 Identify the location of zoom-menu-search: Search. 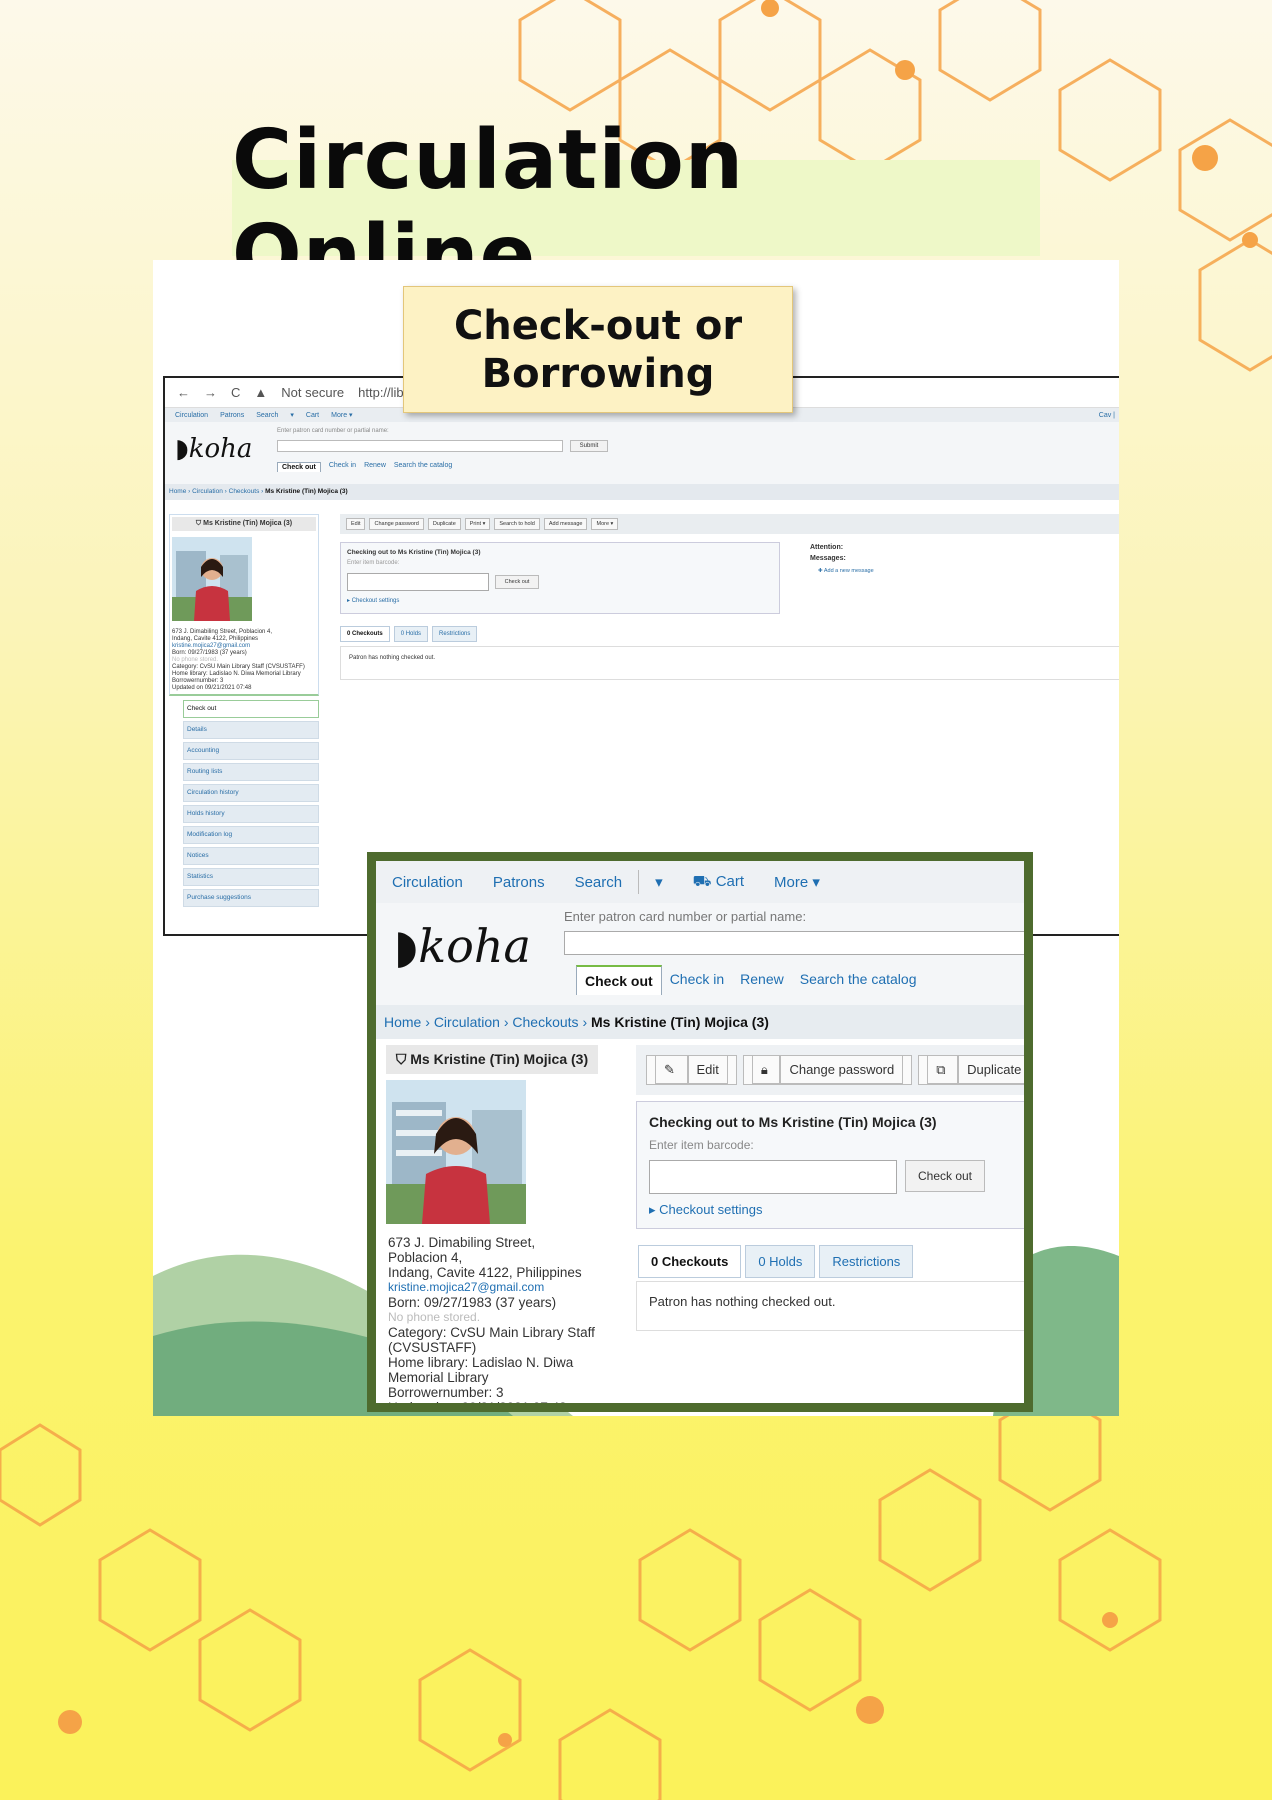
(599, 882).